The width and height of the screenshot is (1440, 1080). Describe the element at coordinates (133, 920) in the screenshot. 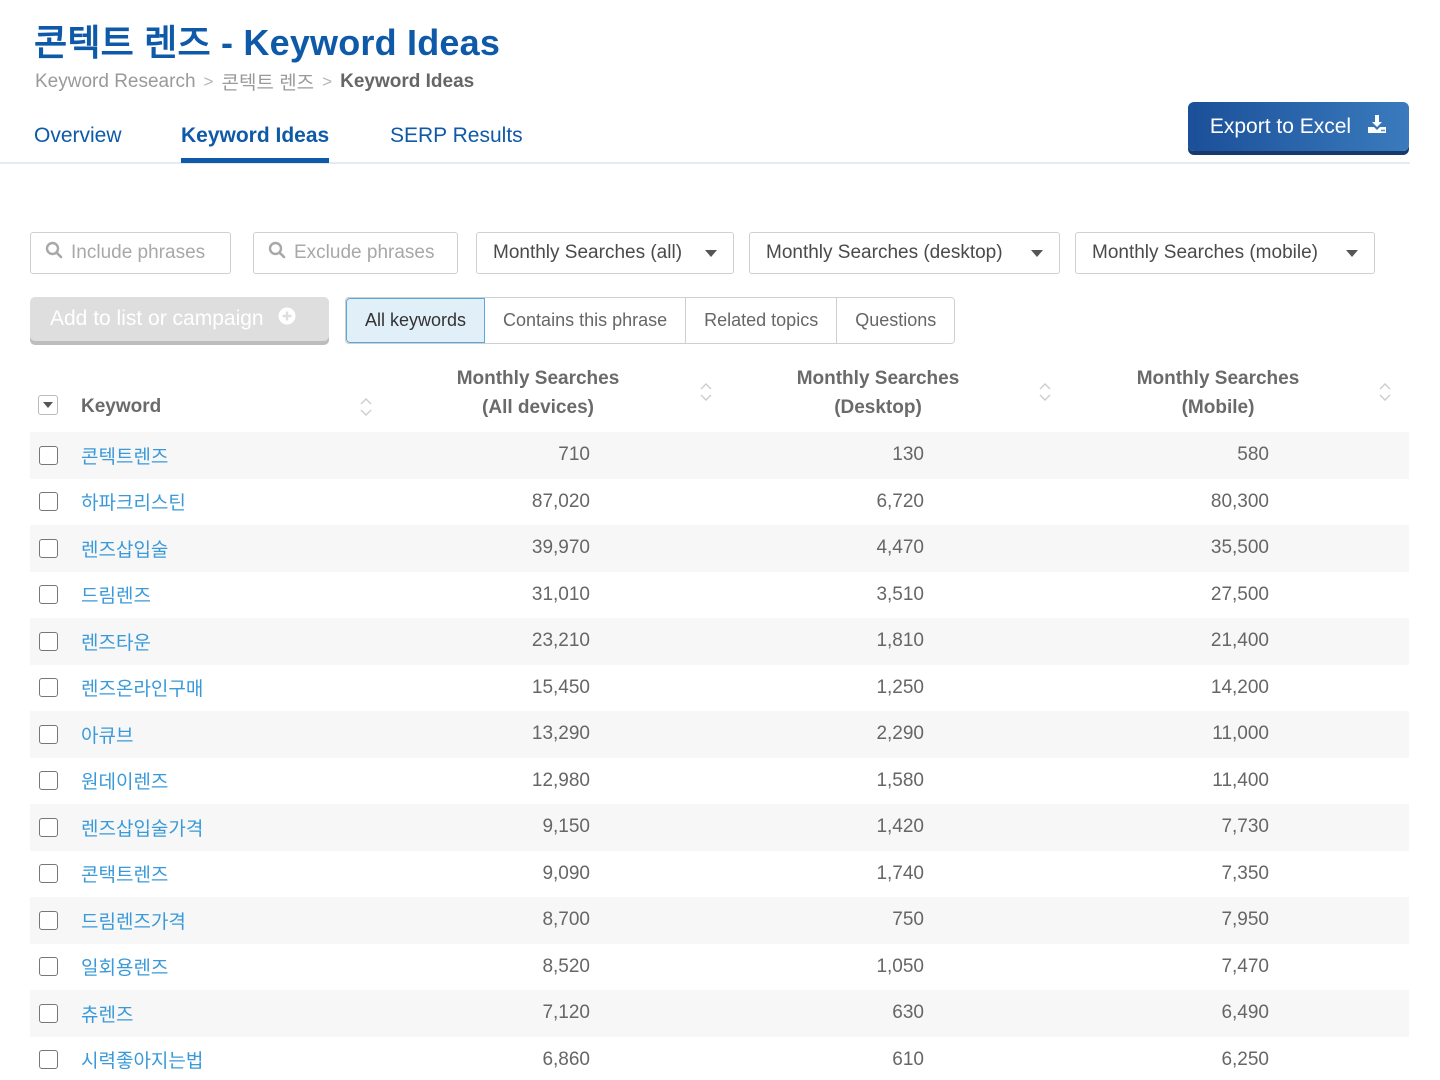

I see `keyword-link: 드림렌즈가격` at that location.